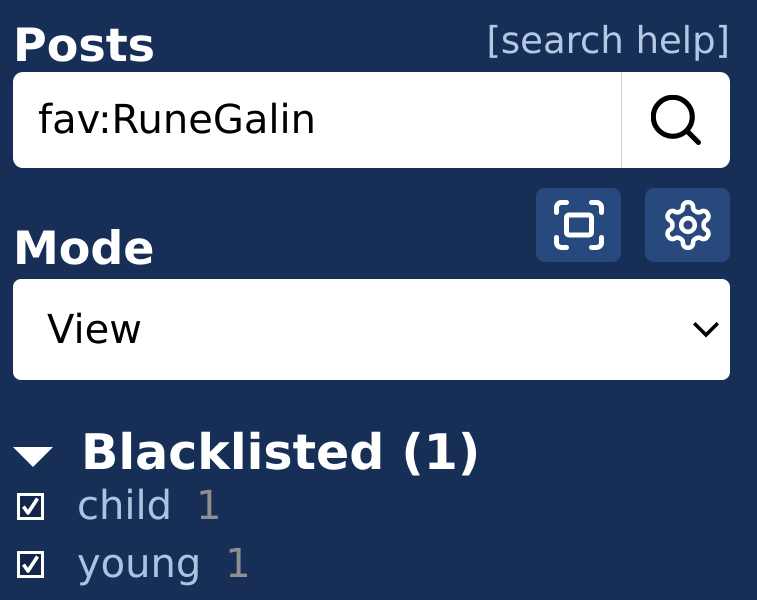 This screenshot has height=600, width=757. Describe the element at coordinates (139, 564) in the screenshot. I see `blacklist-tag: young` at that location.